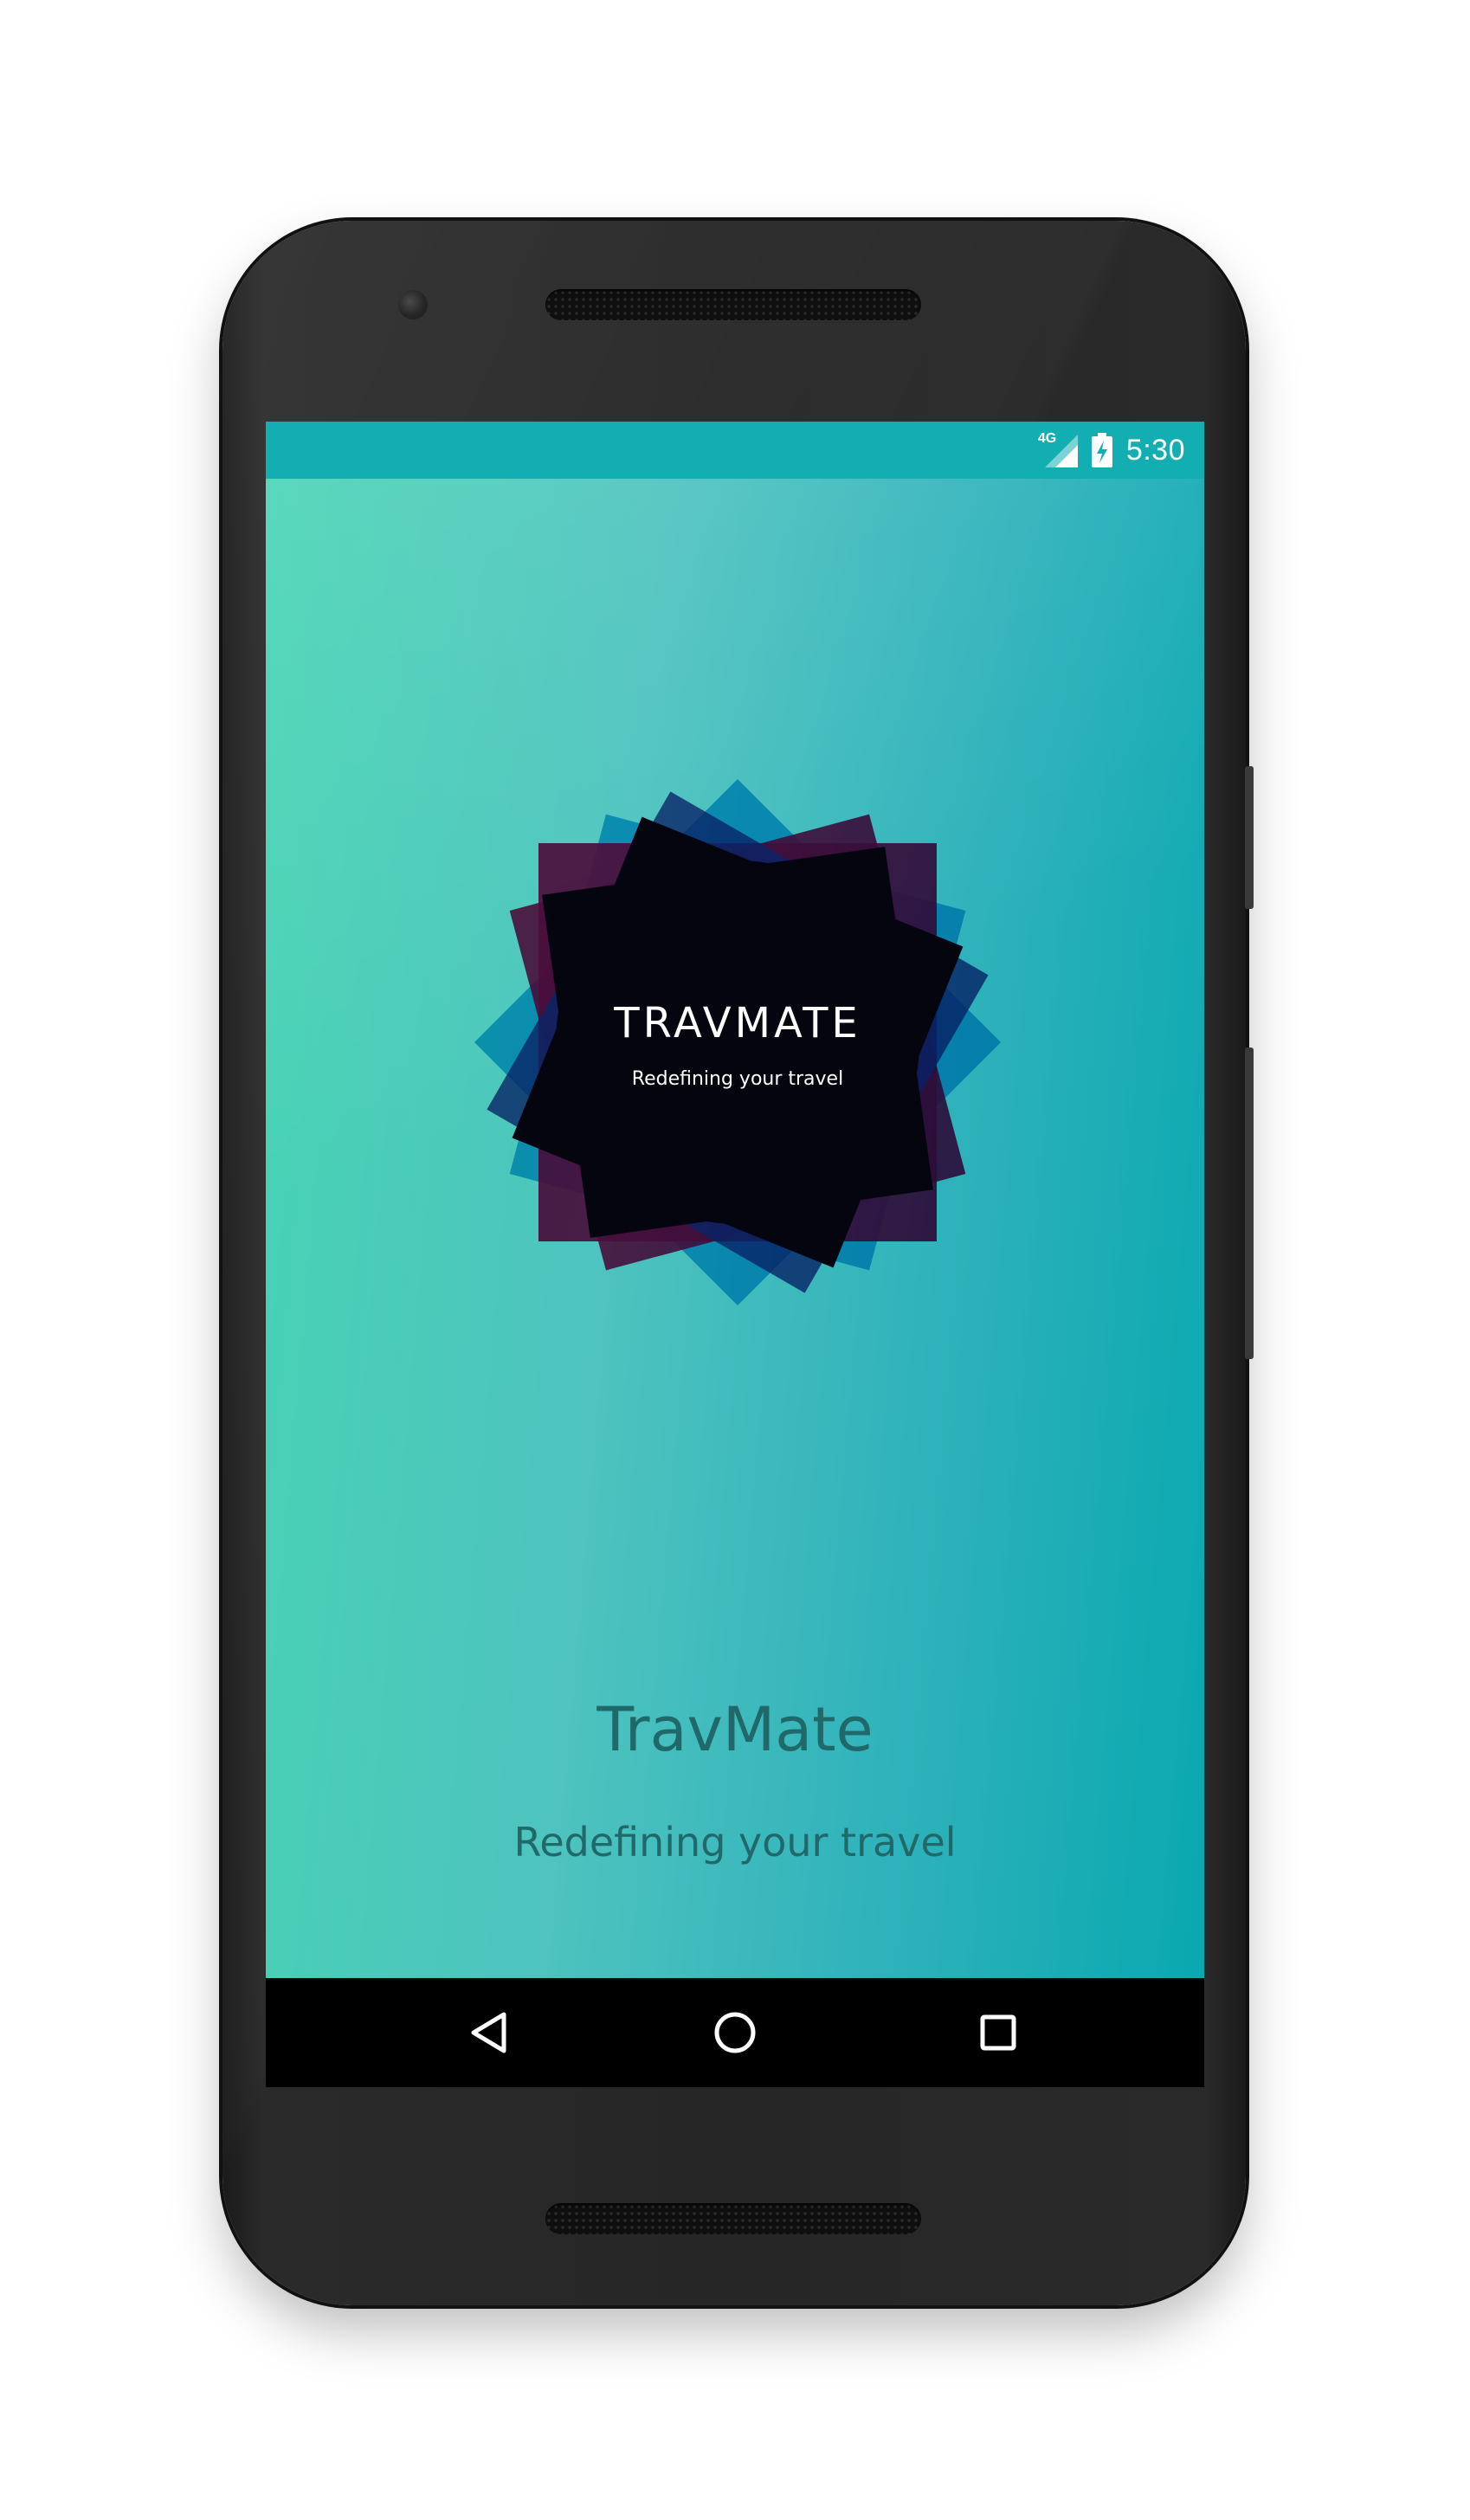  I want to click on travmate-logo: TRAVMATE Redefining your travel, so click(738, 1042).